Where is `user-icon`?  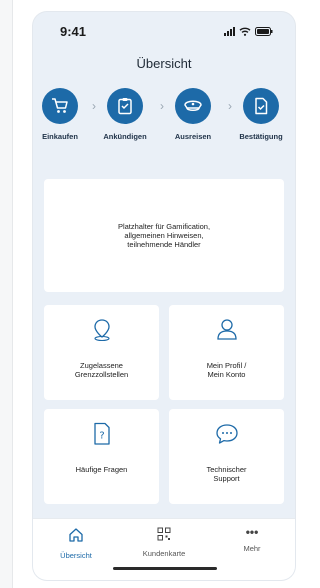
user-icon is located at coordinates (226, 330).